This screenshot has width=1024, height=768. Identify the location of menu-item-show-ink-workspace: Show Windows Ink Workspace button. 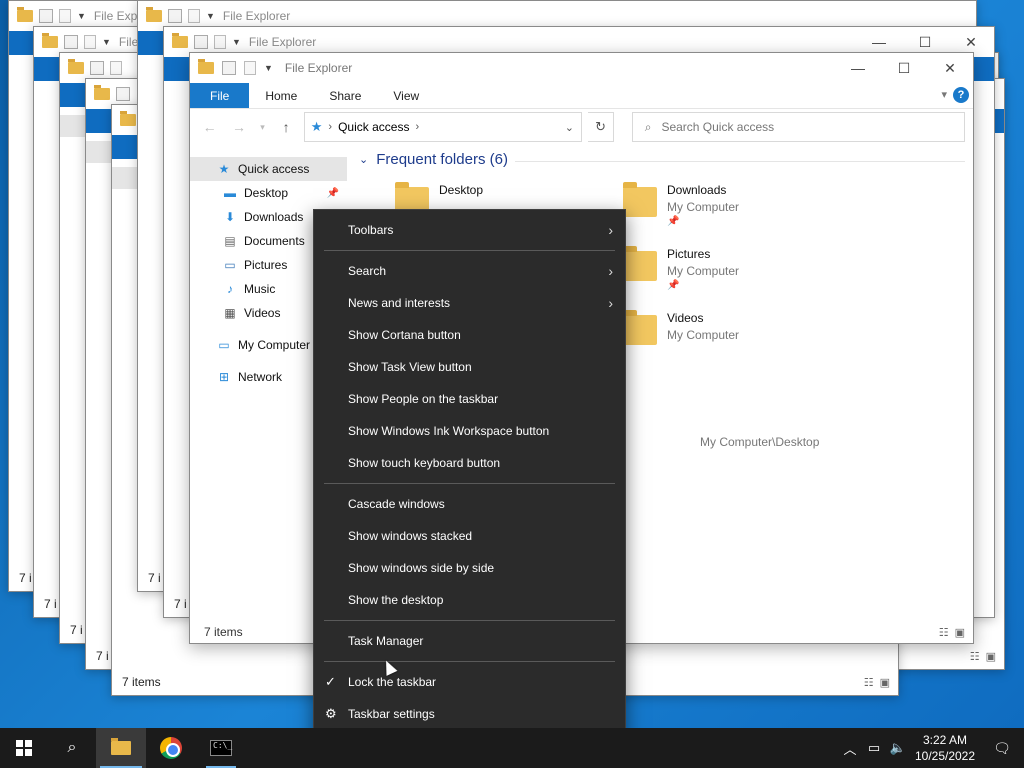
(469, 431).